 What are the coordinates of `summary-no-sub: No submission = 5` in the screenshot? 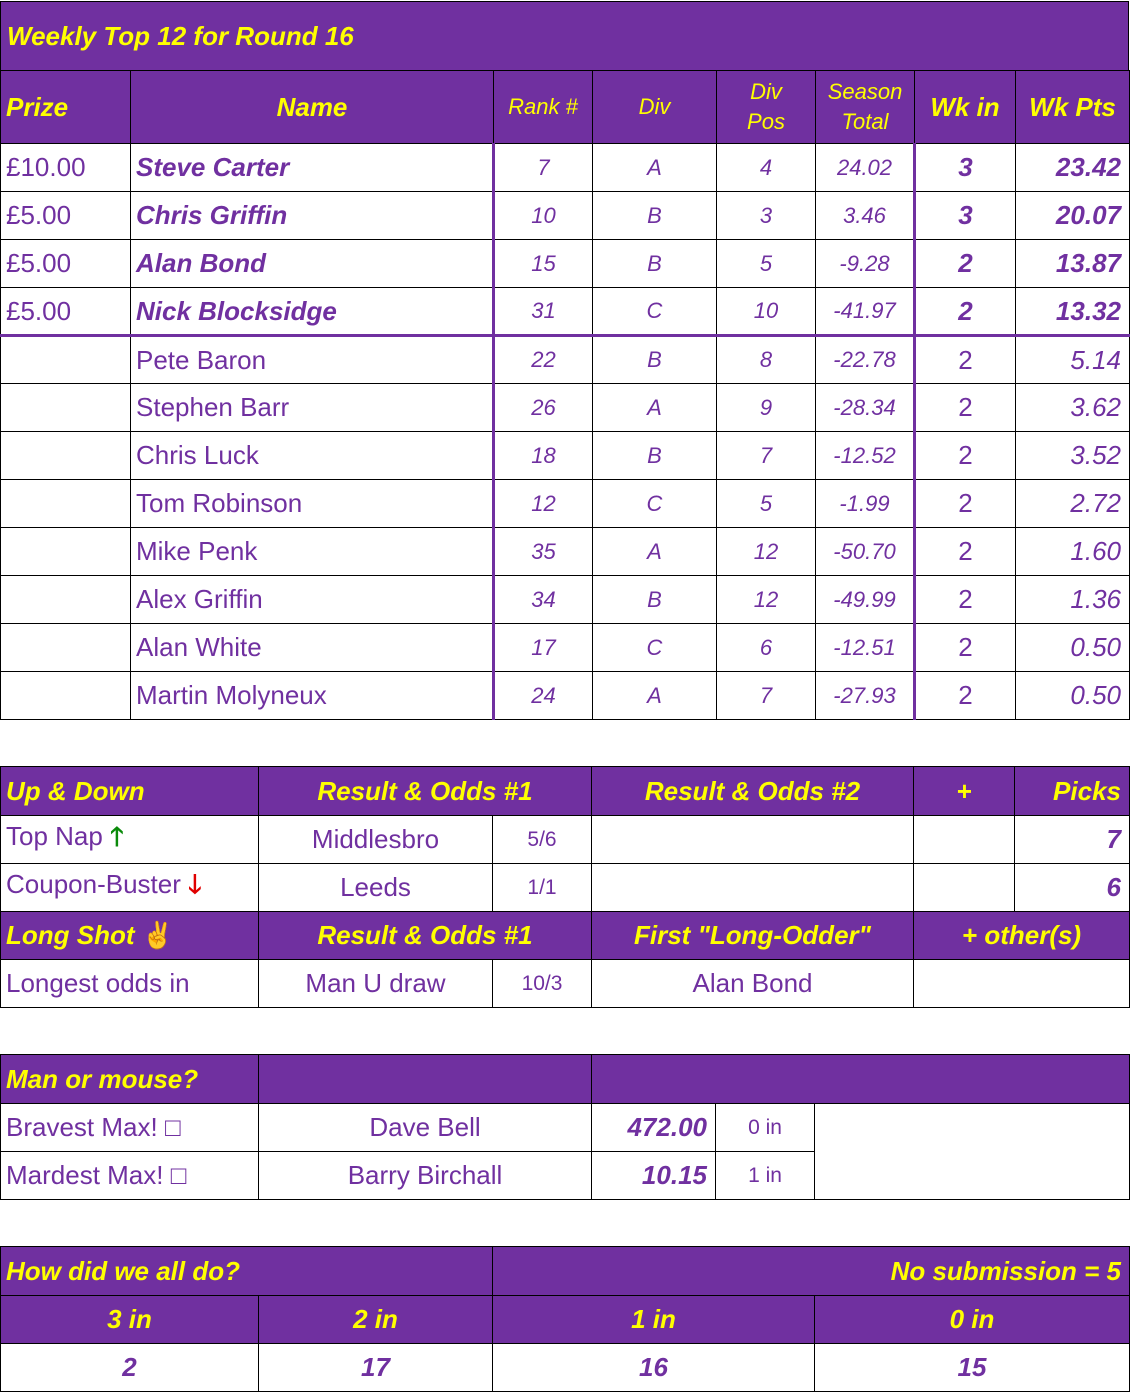 It's located at (810, 1271).